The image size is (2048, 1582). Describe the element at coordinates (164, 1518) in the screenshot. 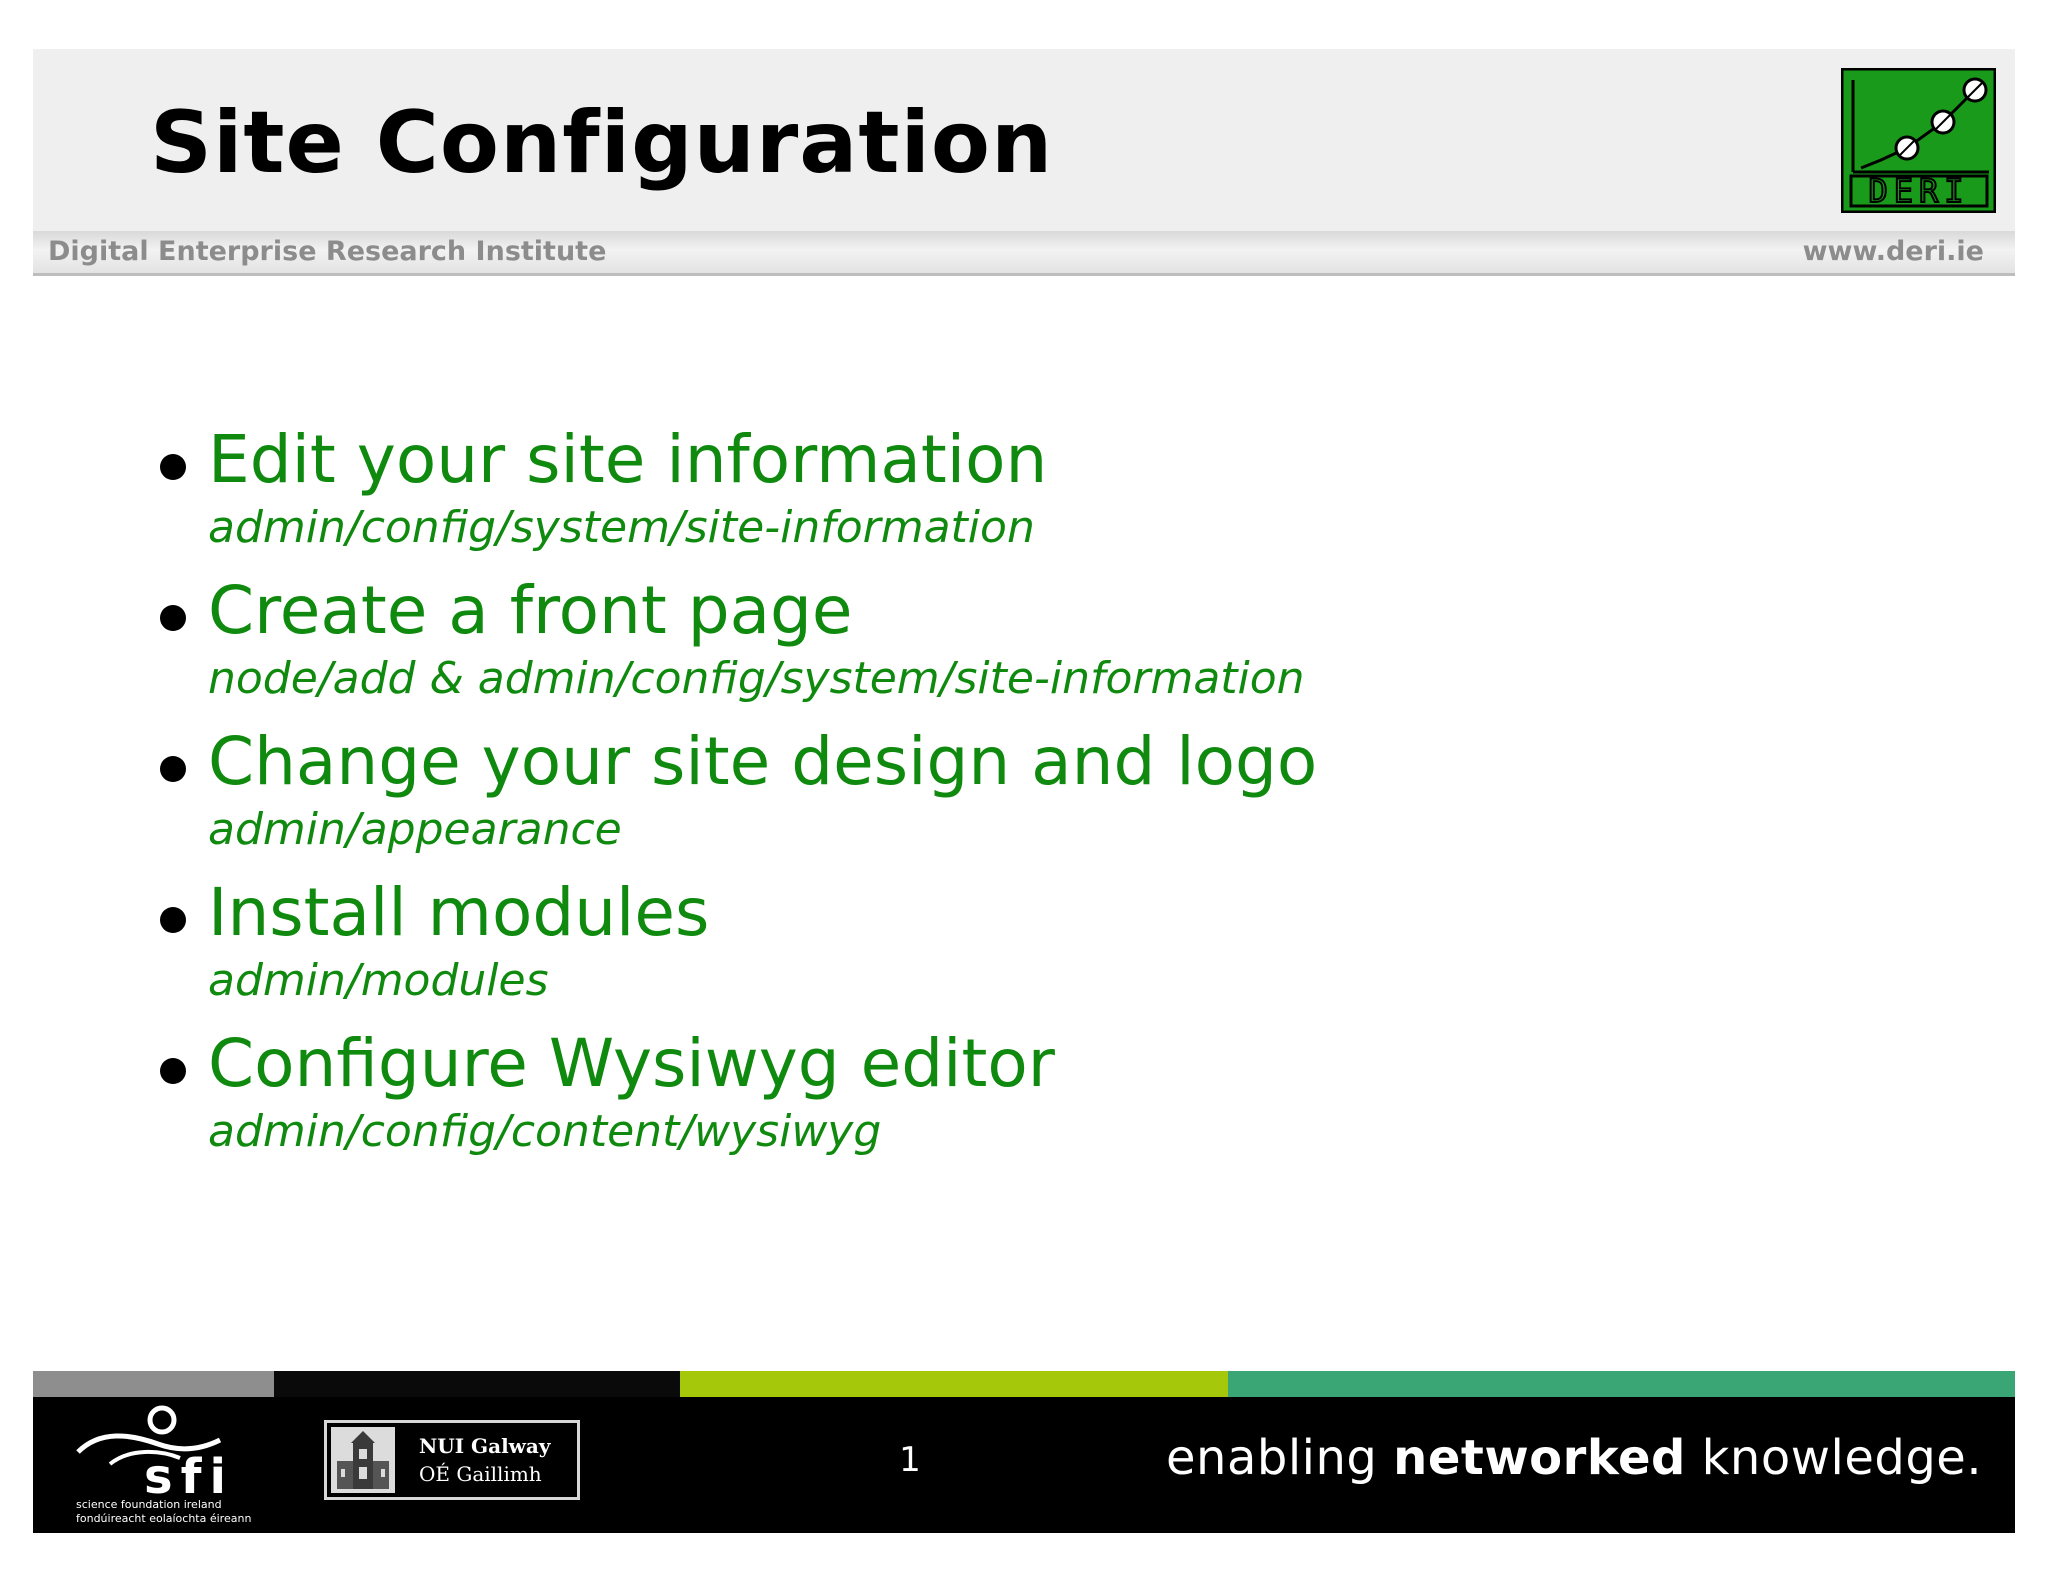

I see `sfi-caption-irish: fondúireacht eolaíochta éireann` at that location.